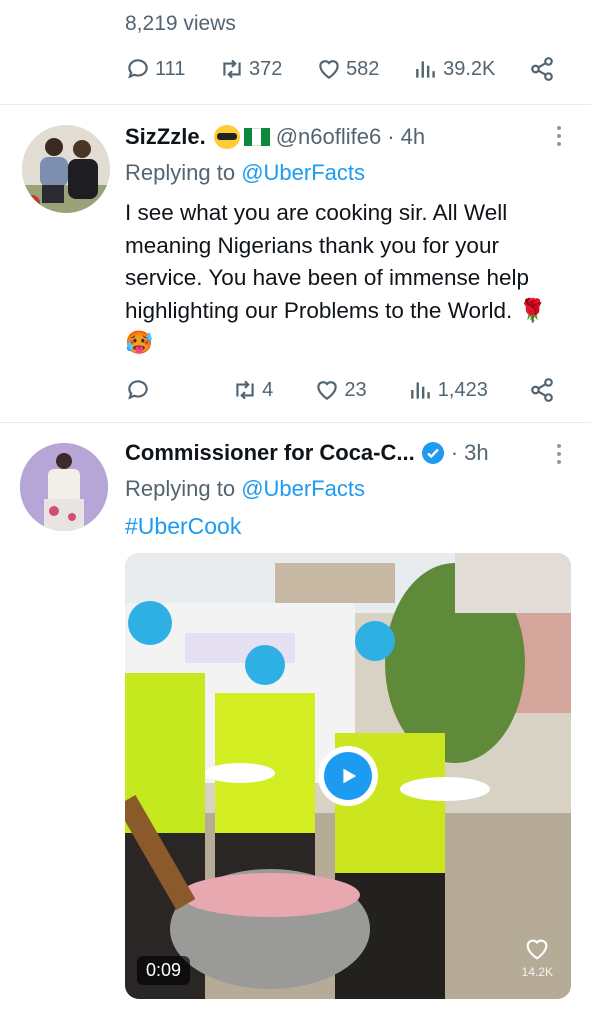  I want to click on tweet-actions: 111 372 582 39.2K, so click(340, 69).